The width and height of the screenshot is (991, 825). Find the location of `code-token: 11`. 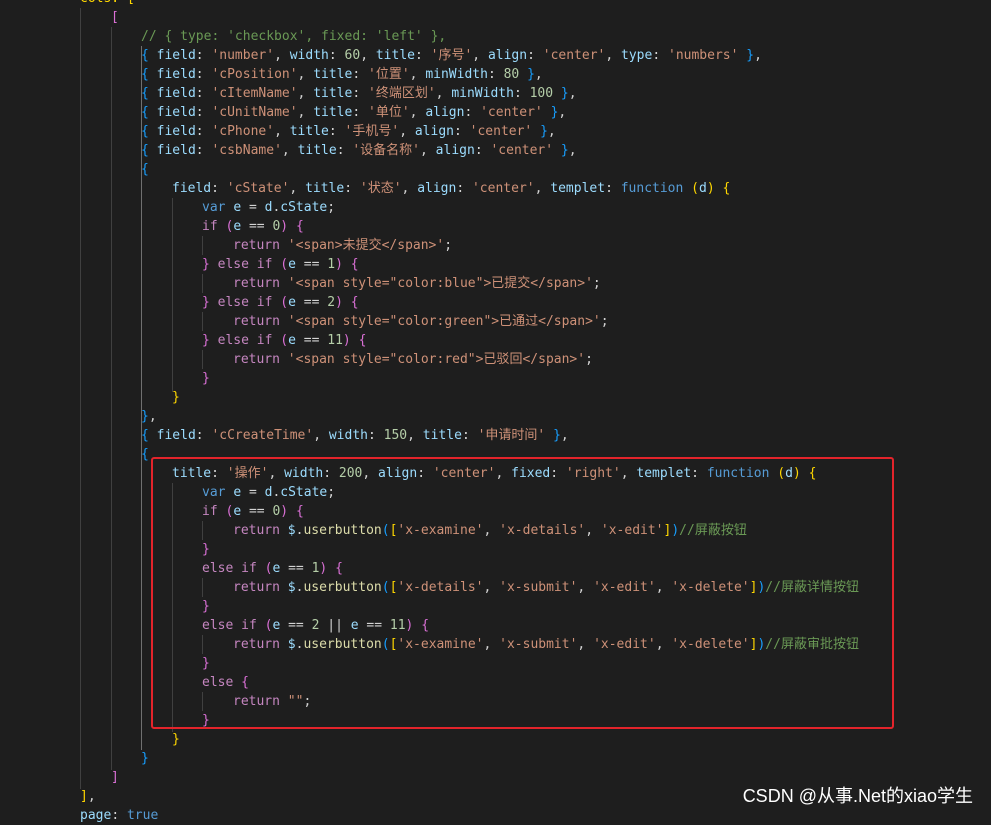

code-token: 11 is located at coordinates (335, 340).